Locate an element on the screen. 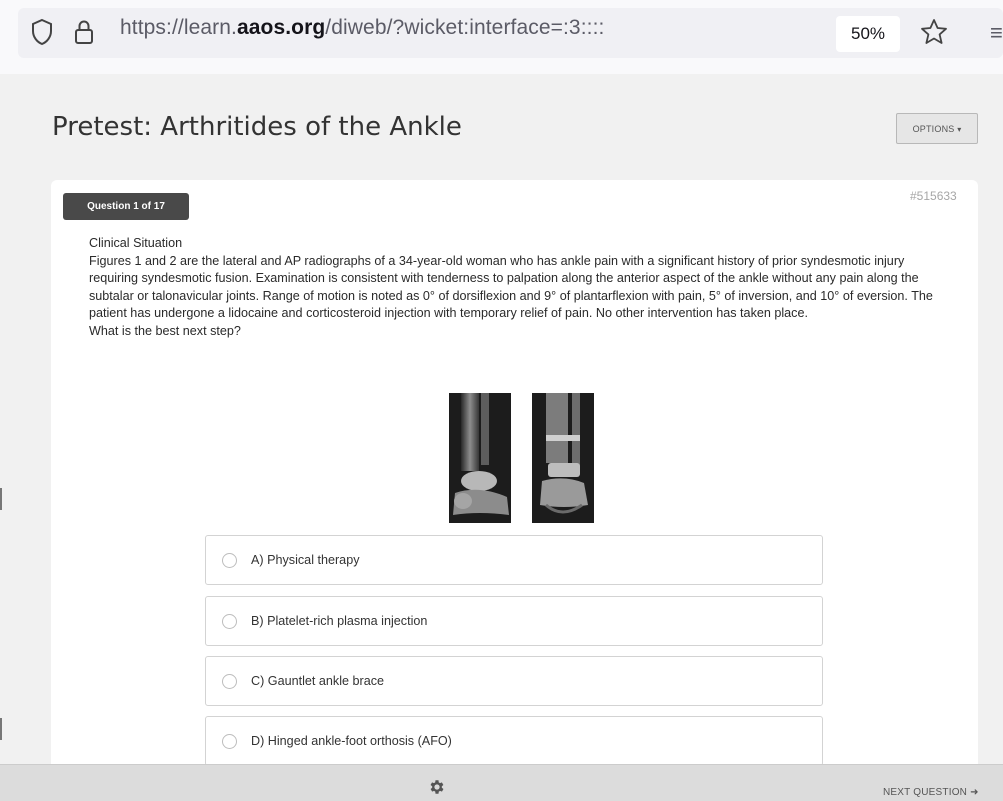  options-label: OPTIONS is located at coordinates (933, 129).